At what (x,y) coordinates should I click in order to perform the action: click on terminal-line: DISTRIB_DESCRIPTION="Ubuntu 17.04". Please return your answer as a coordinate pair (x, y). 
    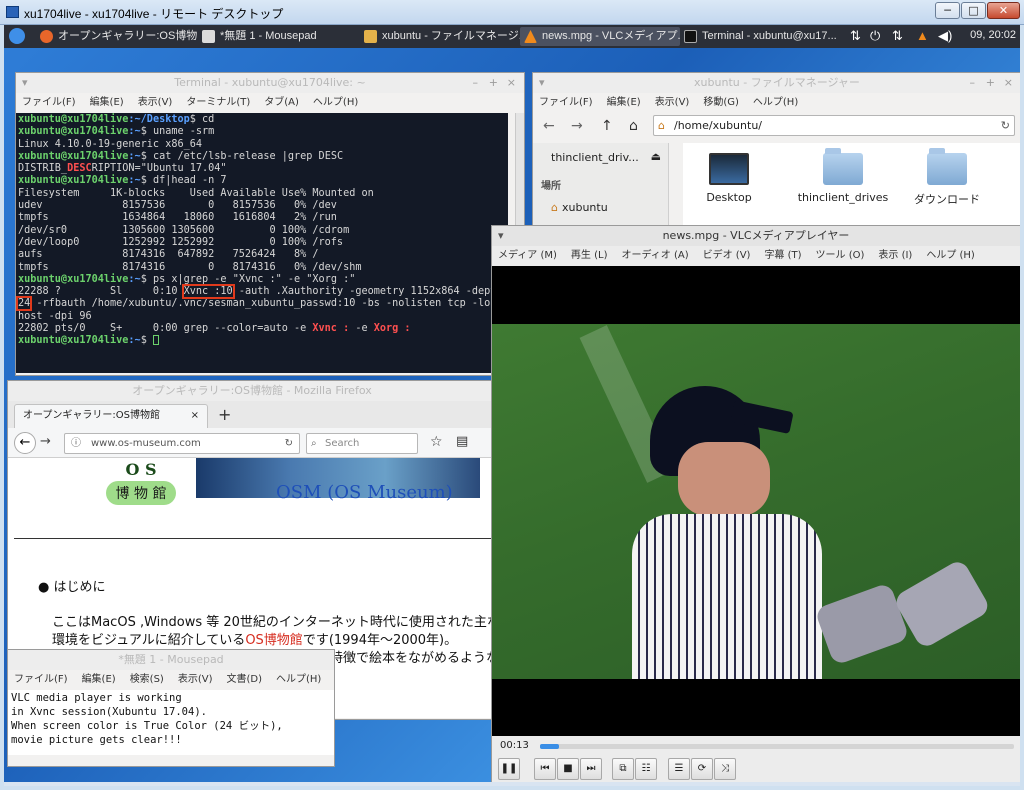
    Looking at the image, I should click on (122, 169).